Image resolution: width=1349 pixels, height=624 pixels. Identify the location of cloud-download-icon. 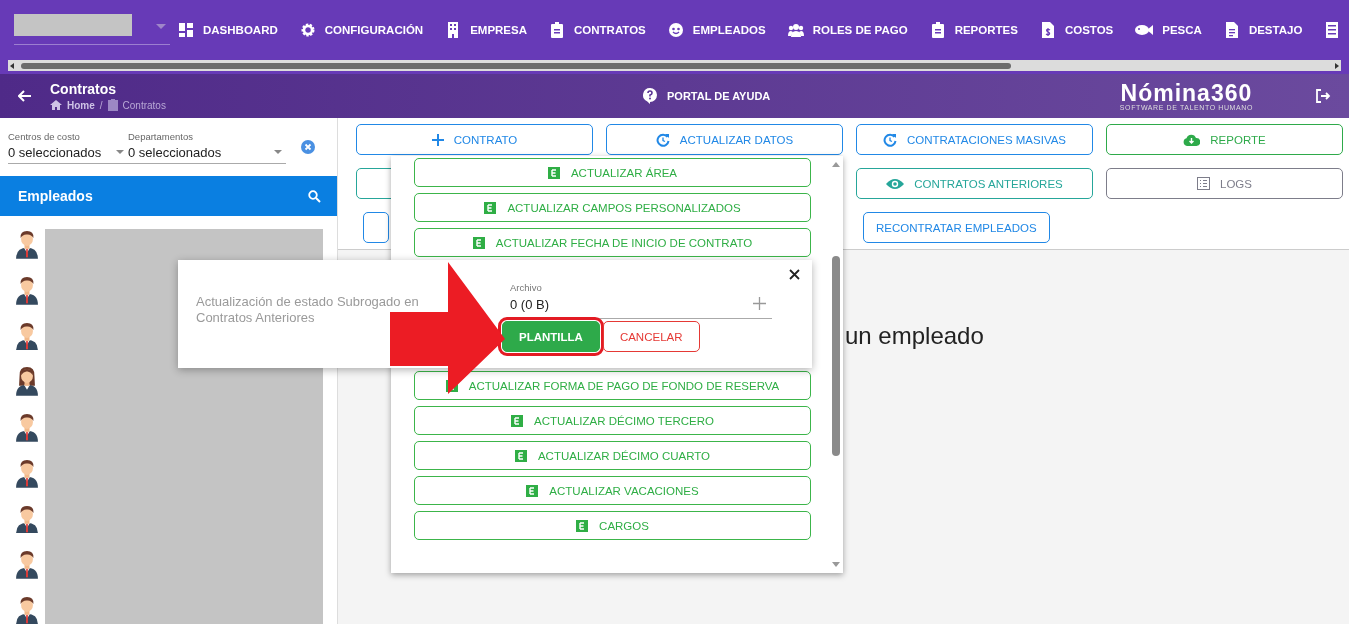
(1192, 139).